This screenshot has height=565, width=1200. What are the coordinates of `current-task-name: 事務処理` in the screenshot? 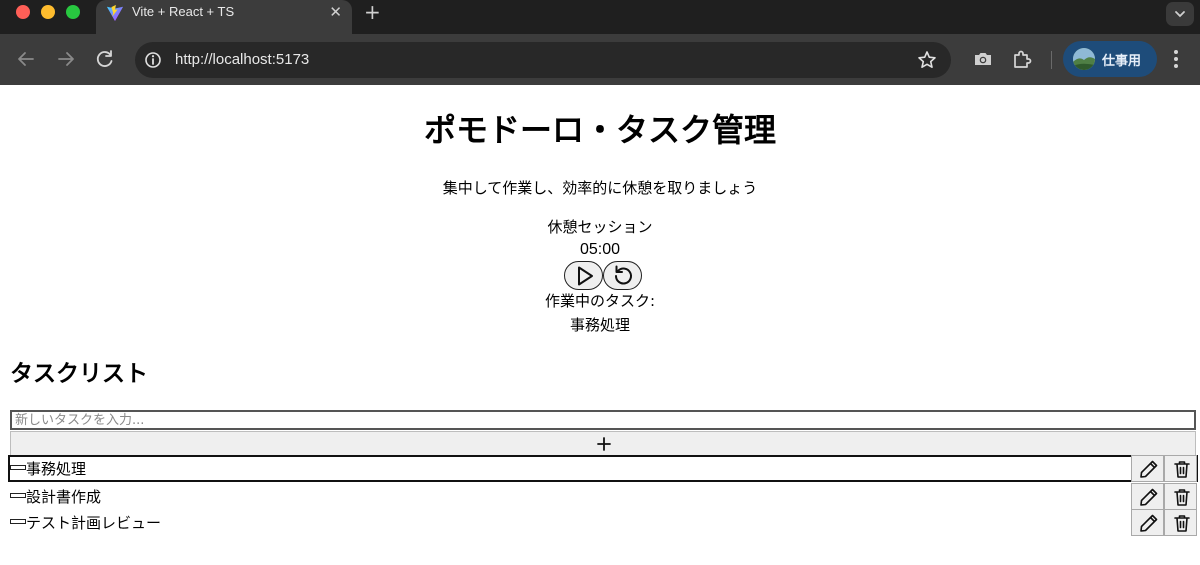 It's located at (599, 325).